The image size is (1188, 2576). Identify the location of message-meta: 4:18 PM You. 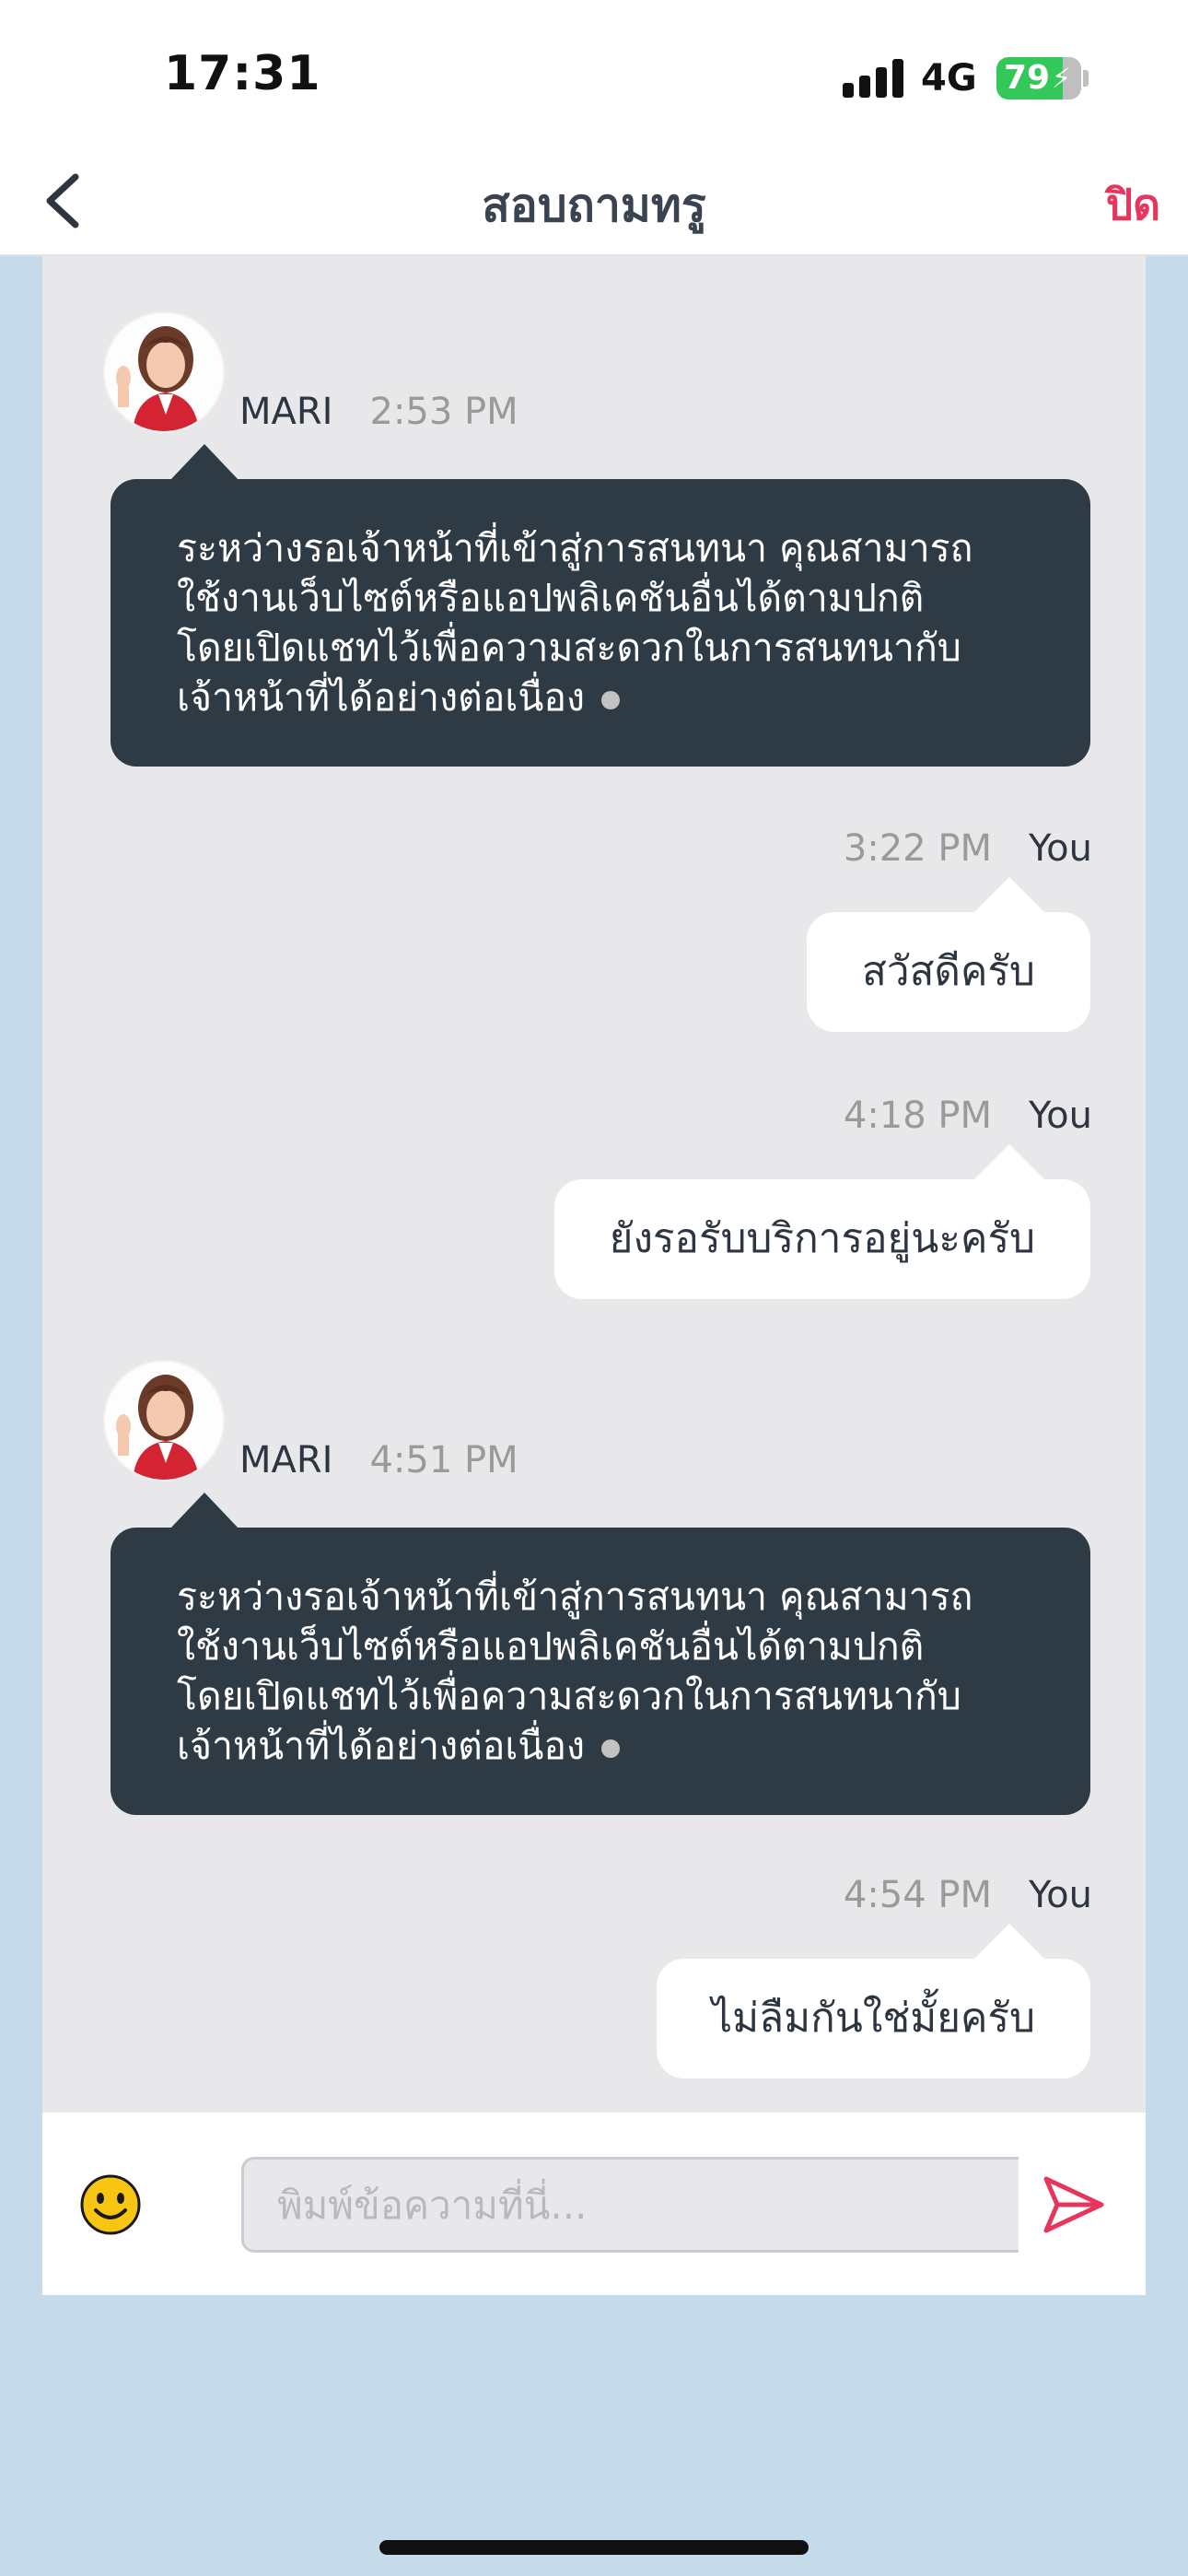
(968, 1116).